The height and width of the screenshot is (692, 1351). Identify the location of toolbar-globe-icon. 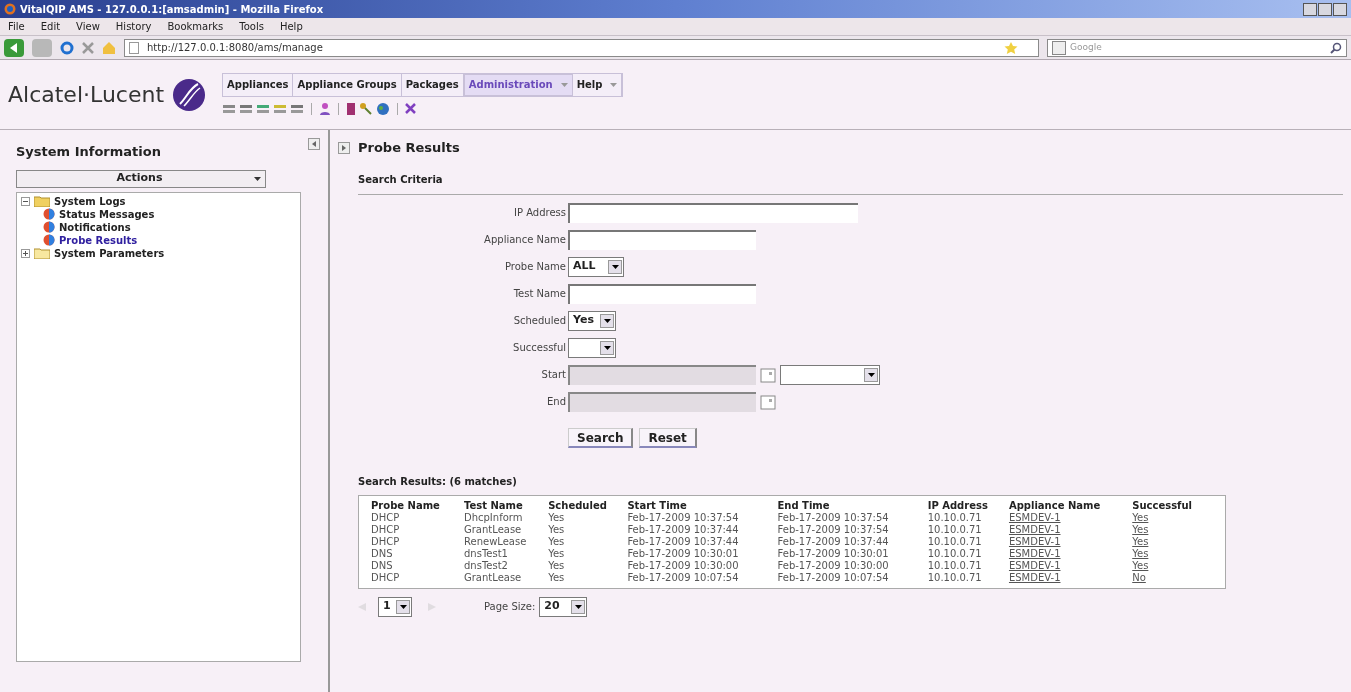
(383, 108).